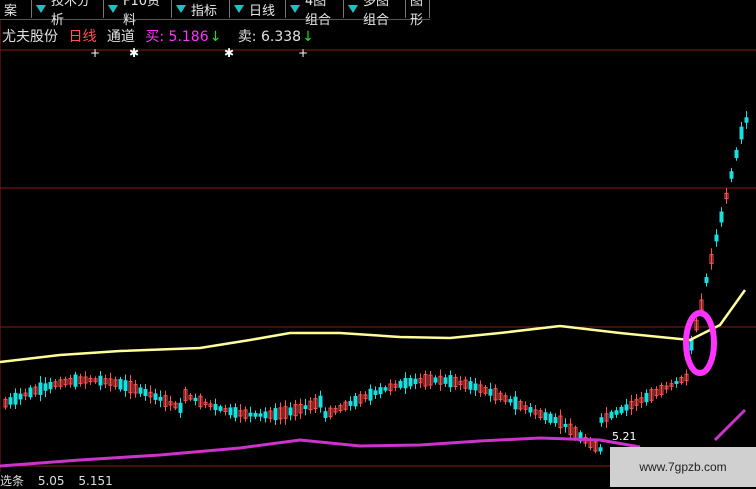 Image resolution: width=756 pixels, height=489 pixels. I want to click on sell-value: 6.338, so click(281, 37).